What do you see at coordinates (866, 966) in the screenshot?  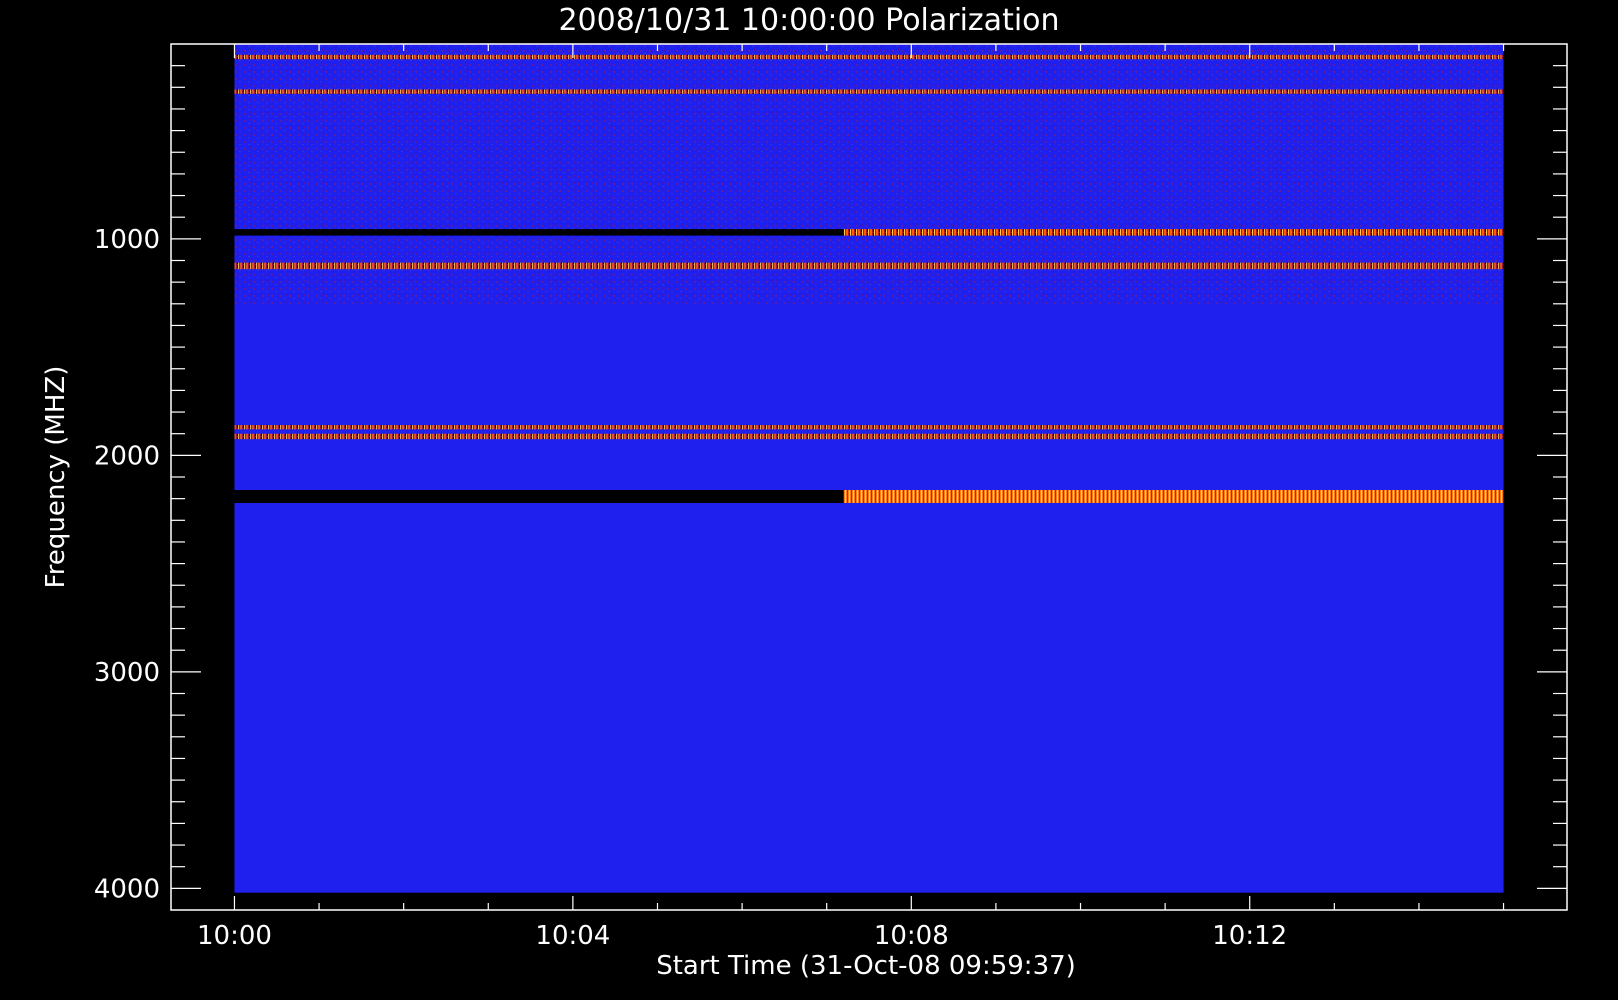 I see `x-axis-label: Start Time (31-Oct-08 09:59:37)` at bounding box center [866, 966].